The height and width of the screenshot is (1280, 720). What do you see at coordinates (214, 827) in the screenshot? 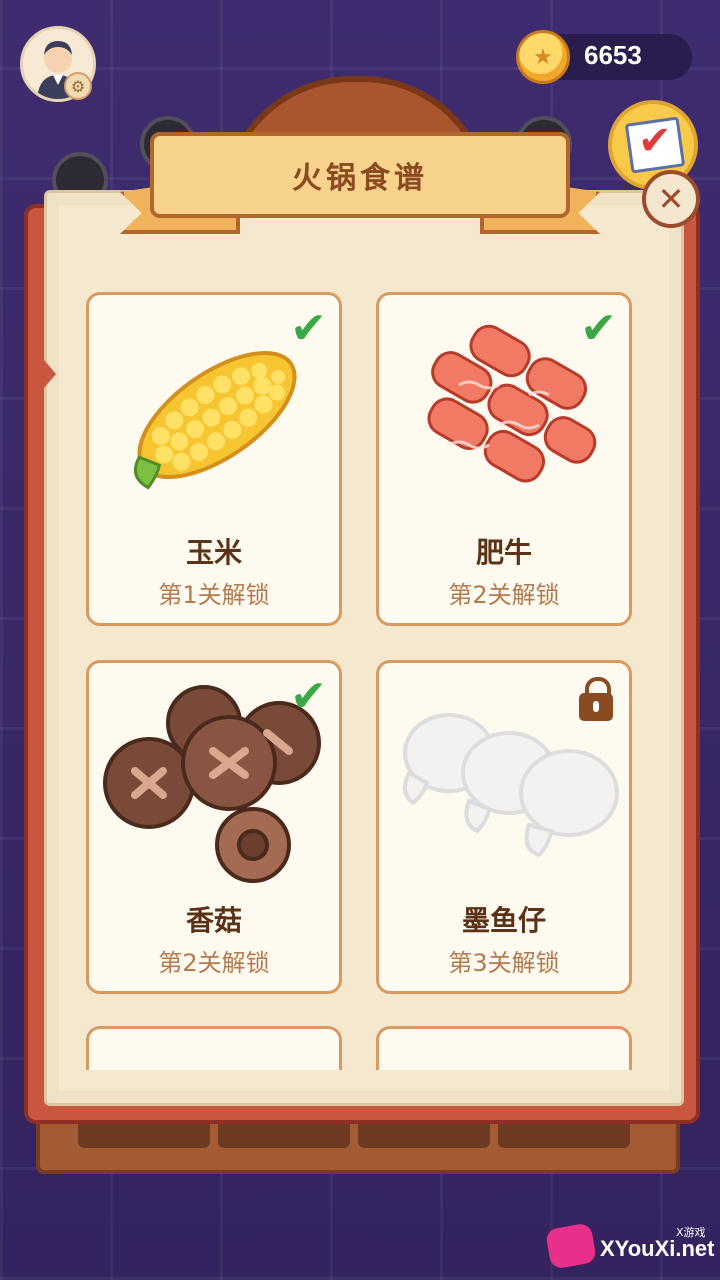
I see `recipe-card-mushroom: ✔ 香菇 第2关解锁` at bounding box center [214, 827].